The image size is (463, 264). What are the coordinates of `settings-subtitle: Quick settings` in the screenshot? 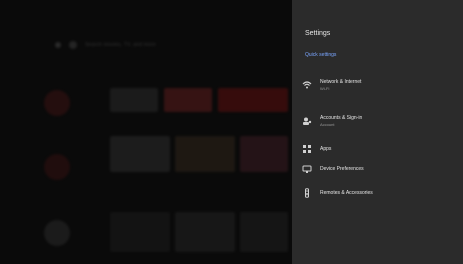 It's located at (321, 55).